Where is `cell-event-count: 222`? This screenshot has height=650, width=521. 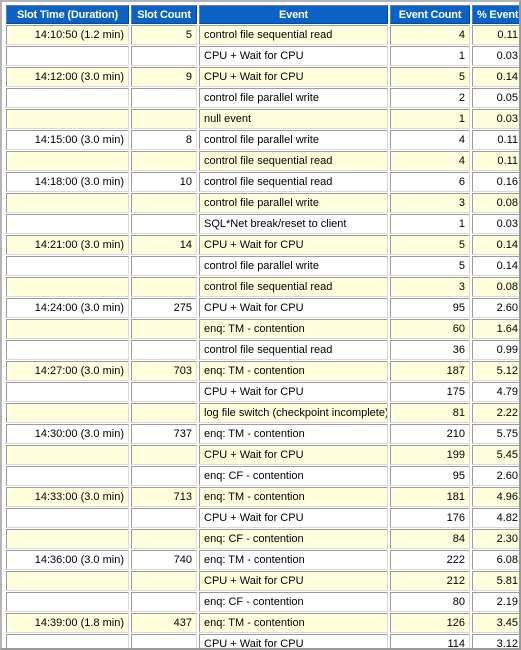
cell-event-count: 222 is located at coordinates (430, 560).